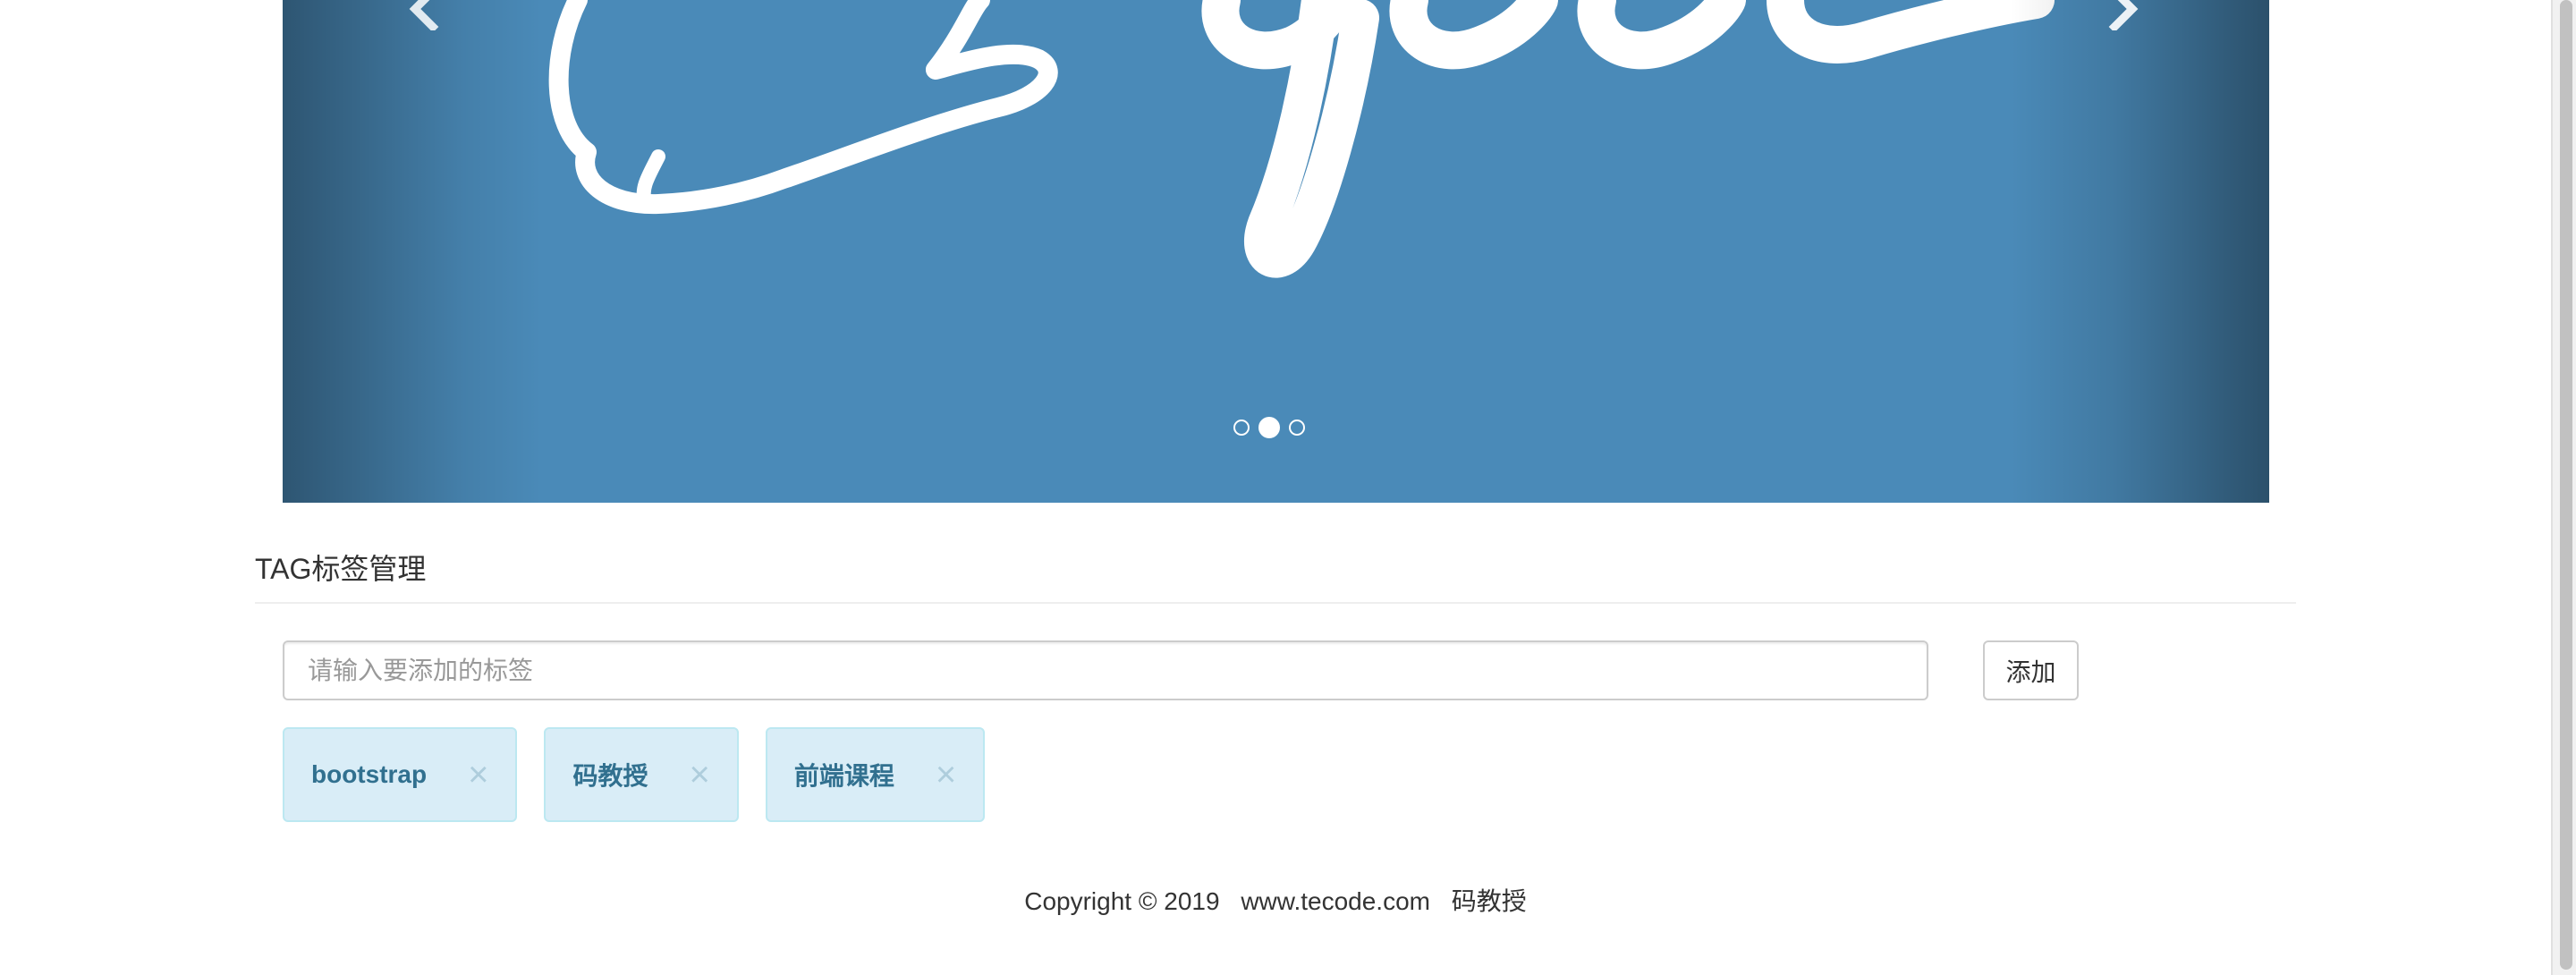 The width and height of the screenshot is (2576, 975). I want to click on footer: Copyright © 2019 www.tecode.com 码教授, so click(1275, 902).